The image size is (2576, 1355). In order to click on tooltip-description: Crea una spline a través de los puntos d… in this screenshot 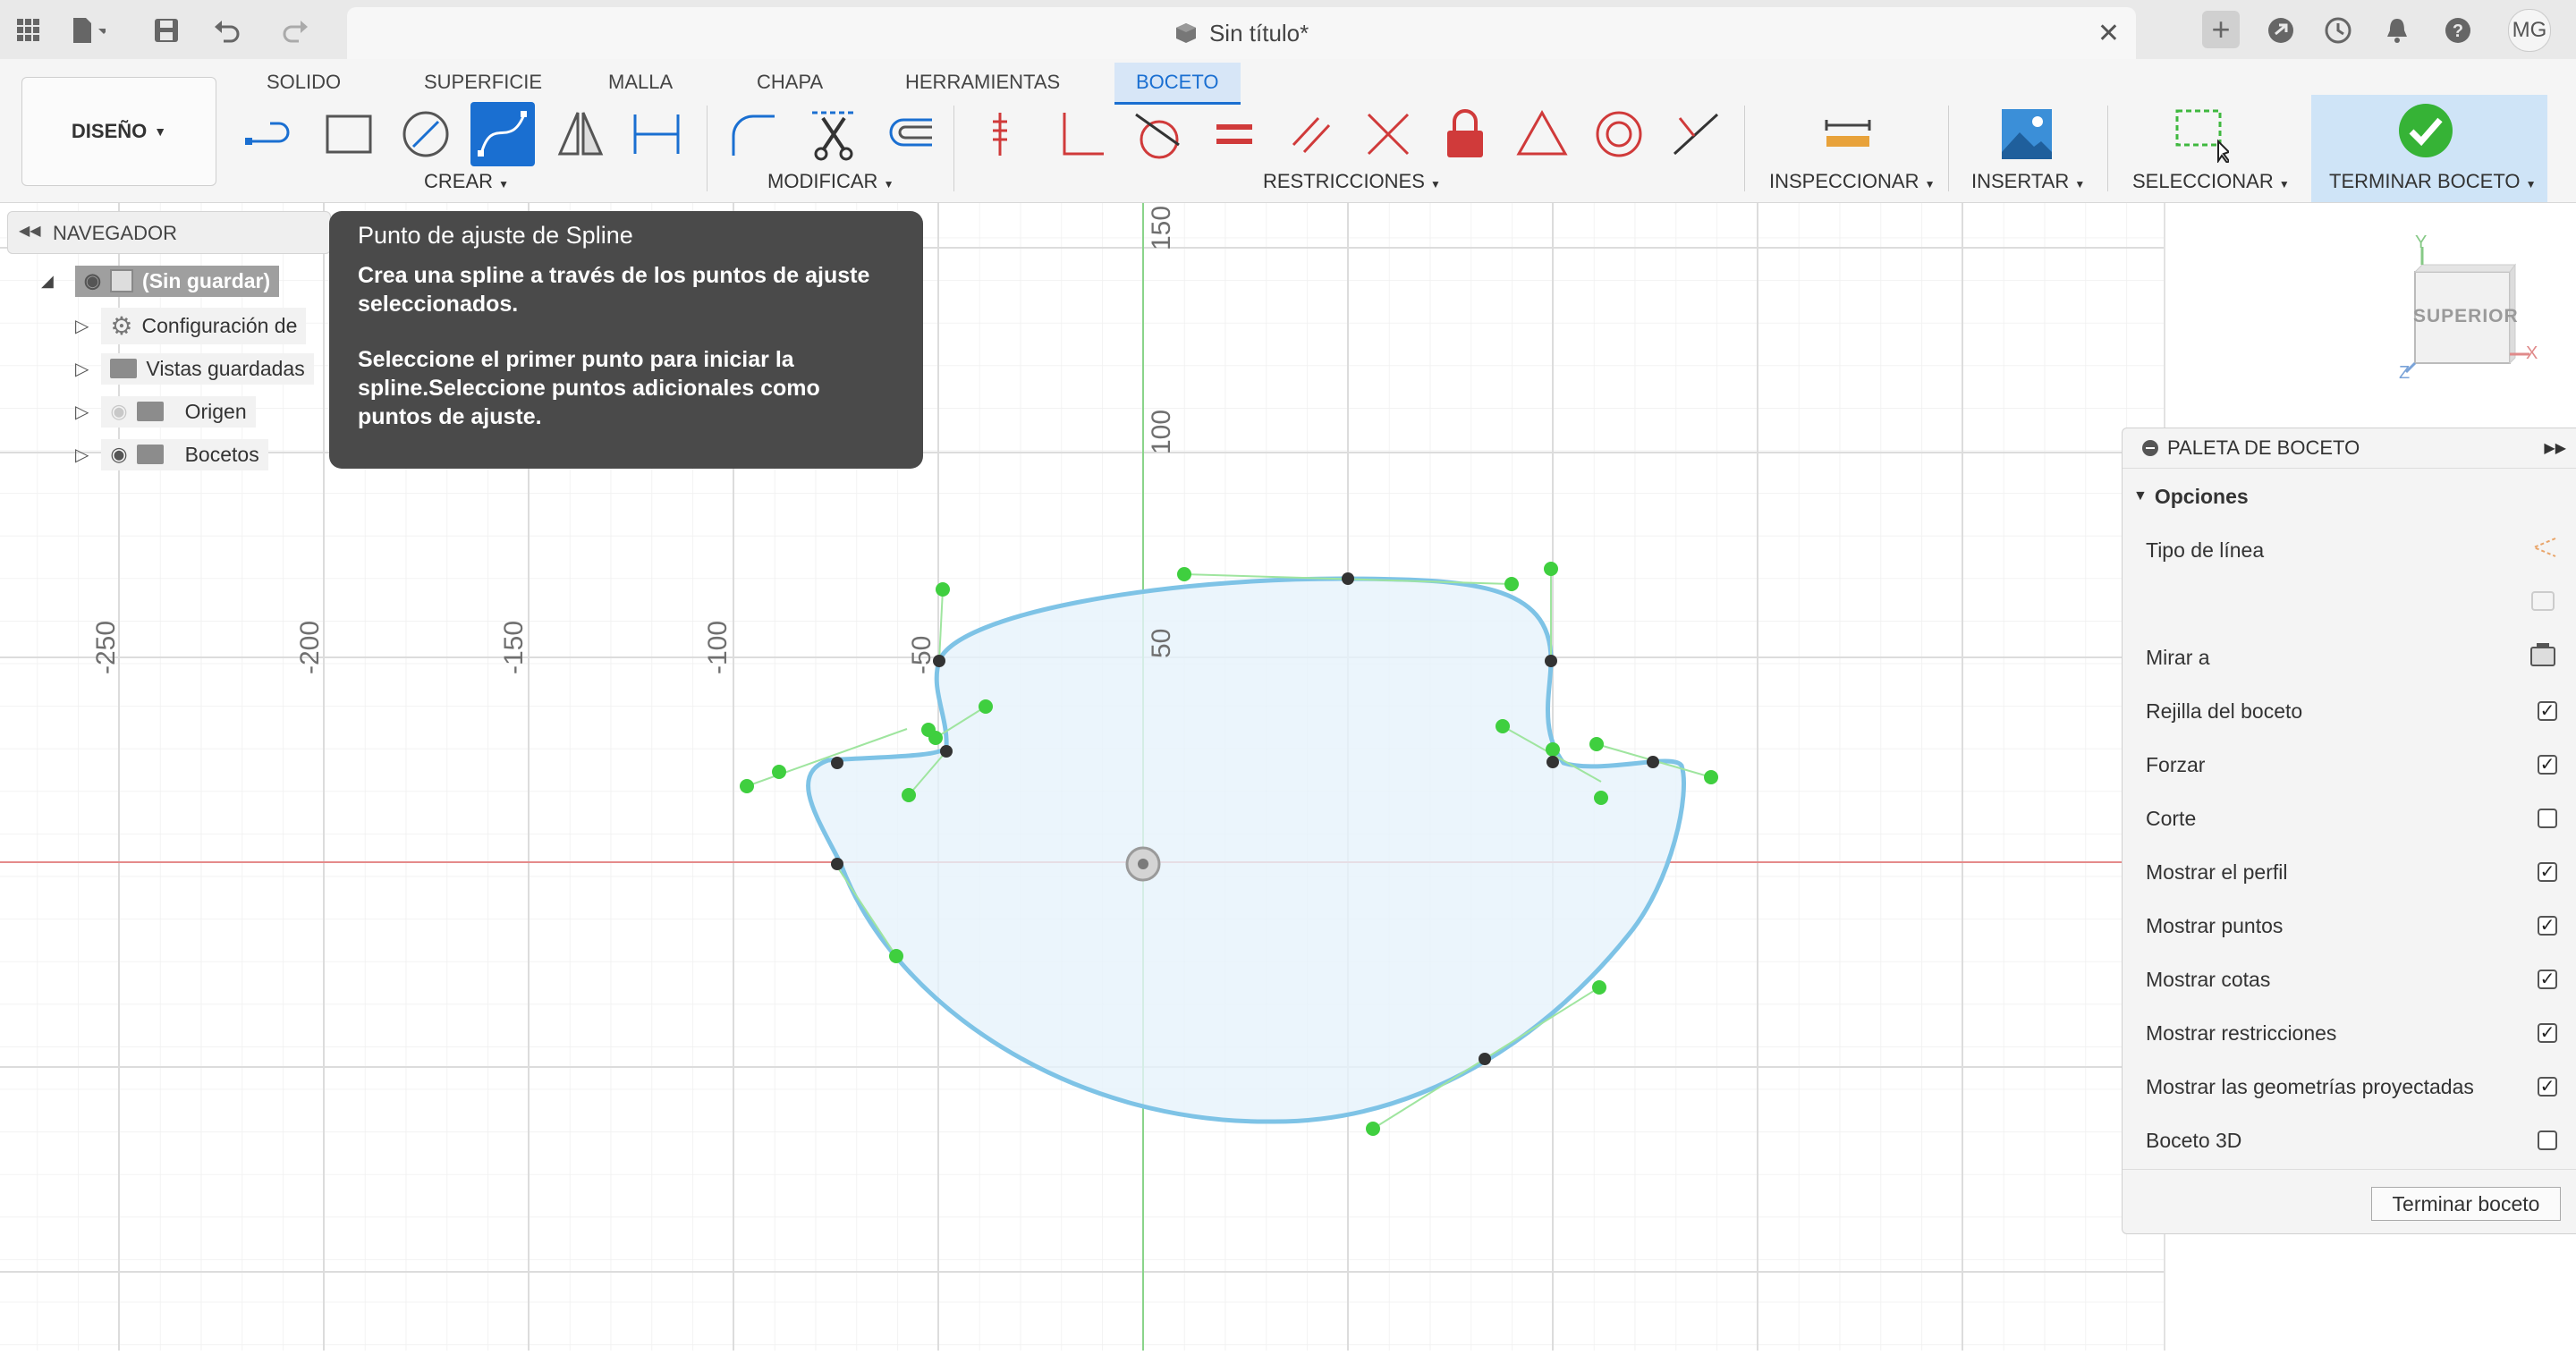, I will do `click(614, 290)`.